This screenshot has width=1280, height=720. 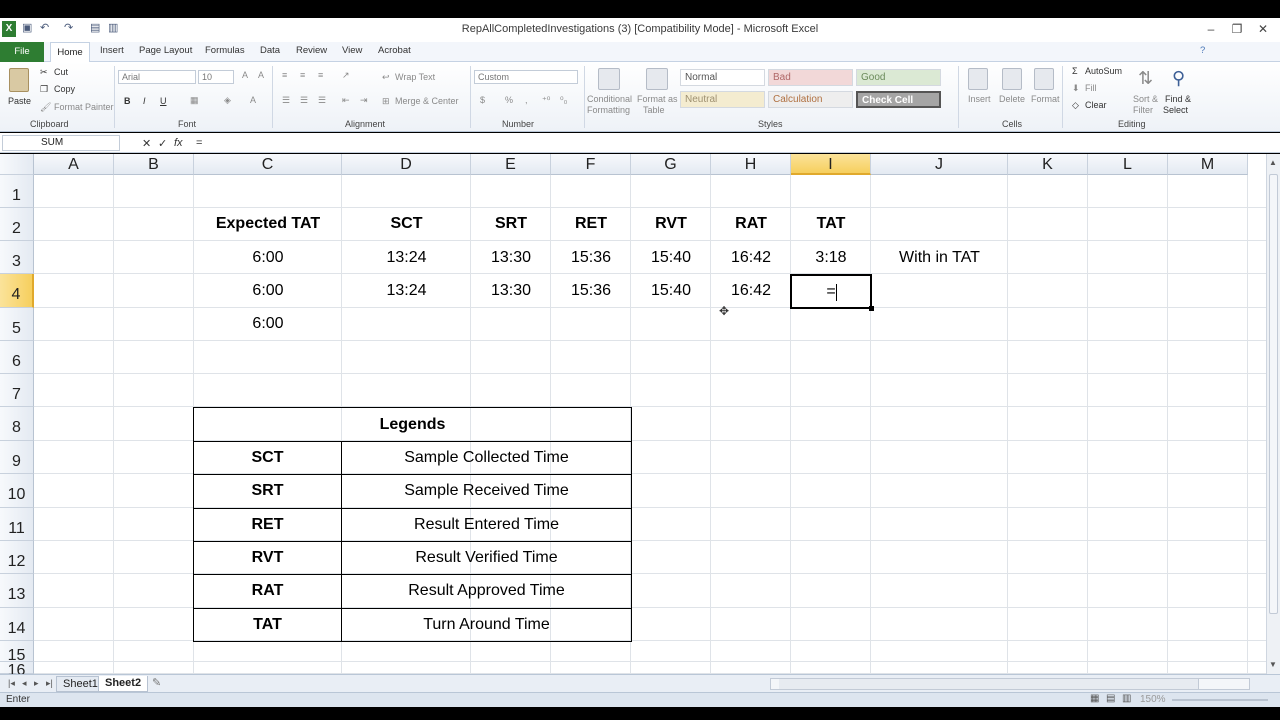 What do you see at coordinates (1273, 394) in the screenshot?
I see `scroll-thumb` at bounding box center [1273, 394].